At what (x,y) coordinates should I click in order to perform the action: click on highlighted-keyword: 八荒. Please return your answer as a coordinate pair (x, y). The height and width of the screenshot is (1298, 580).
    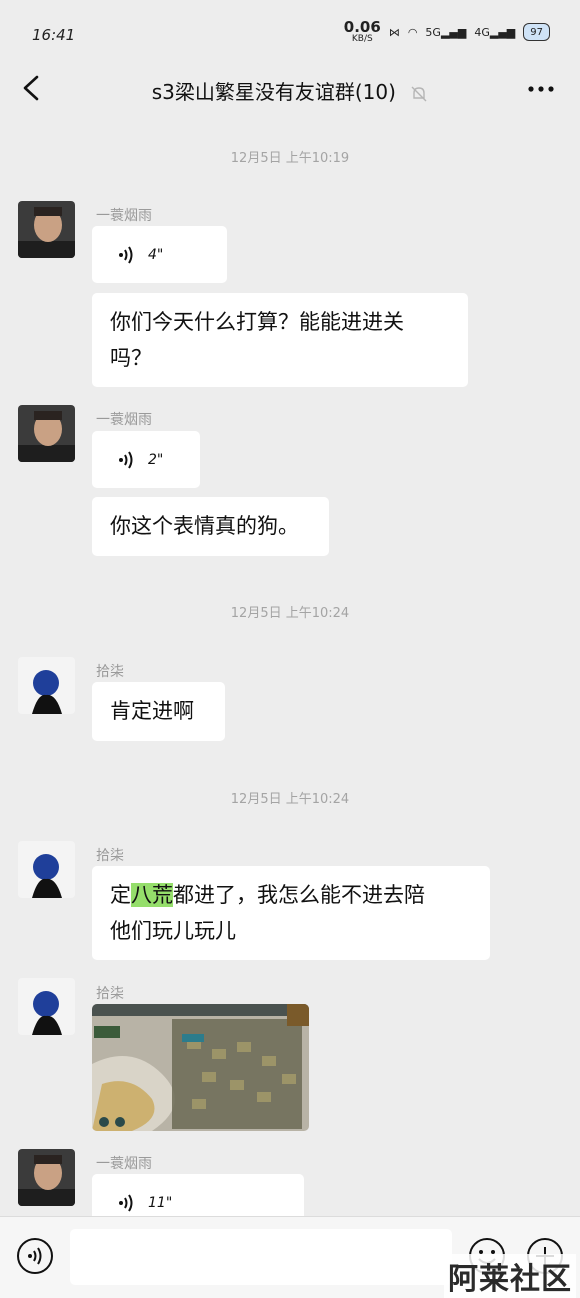
    Looking at the image, I should click on (152, 895).